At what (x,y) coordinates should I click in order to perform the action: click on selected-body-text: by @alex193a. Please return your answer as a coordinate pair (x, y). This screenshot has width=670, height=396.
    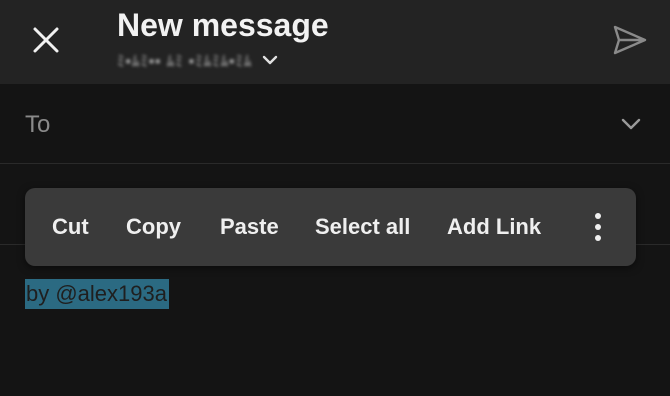
    Looking at the image, I should click on (97, 294).